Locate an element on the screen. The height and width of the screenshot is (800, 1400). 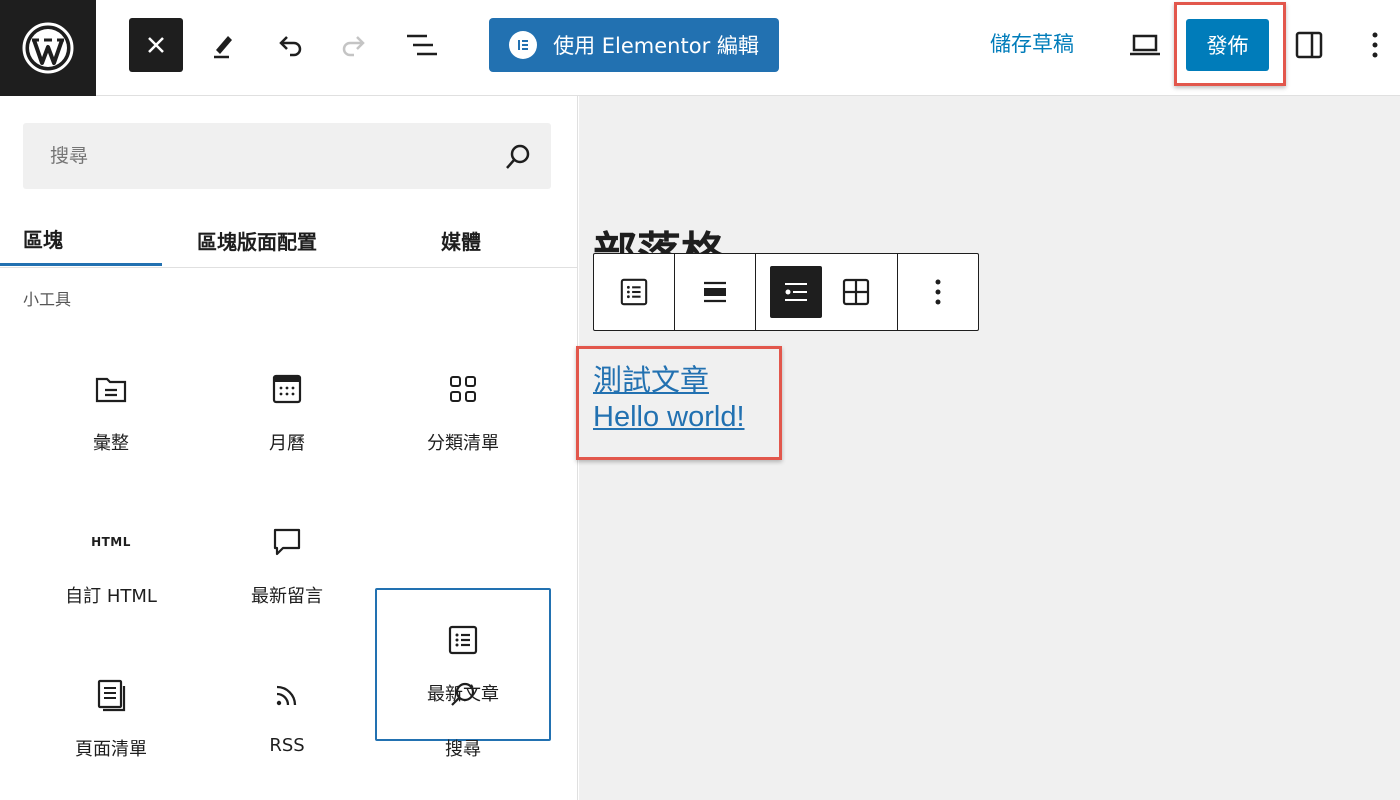
category-label: 小工具 is located at coordinates (47, 299).